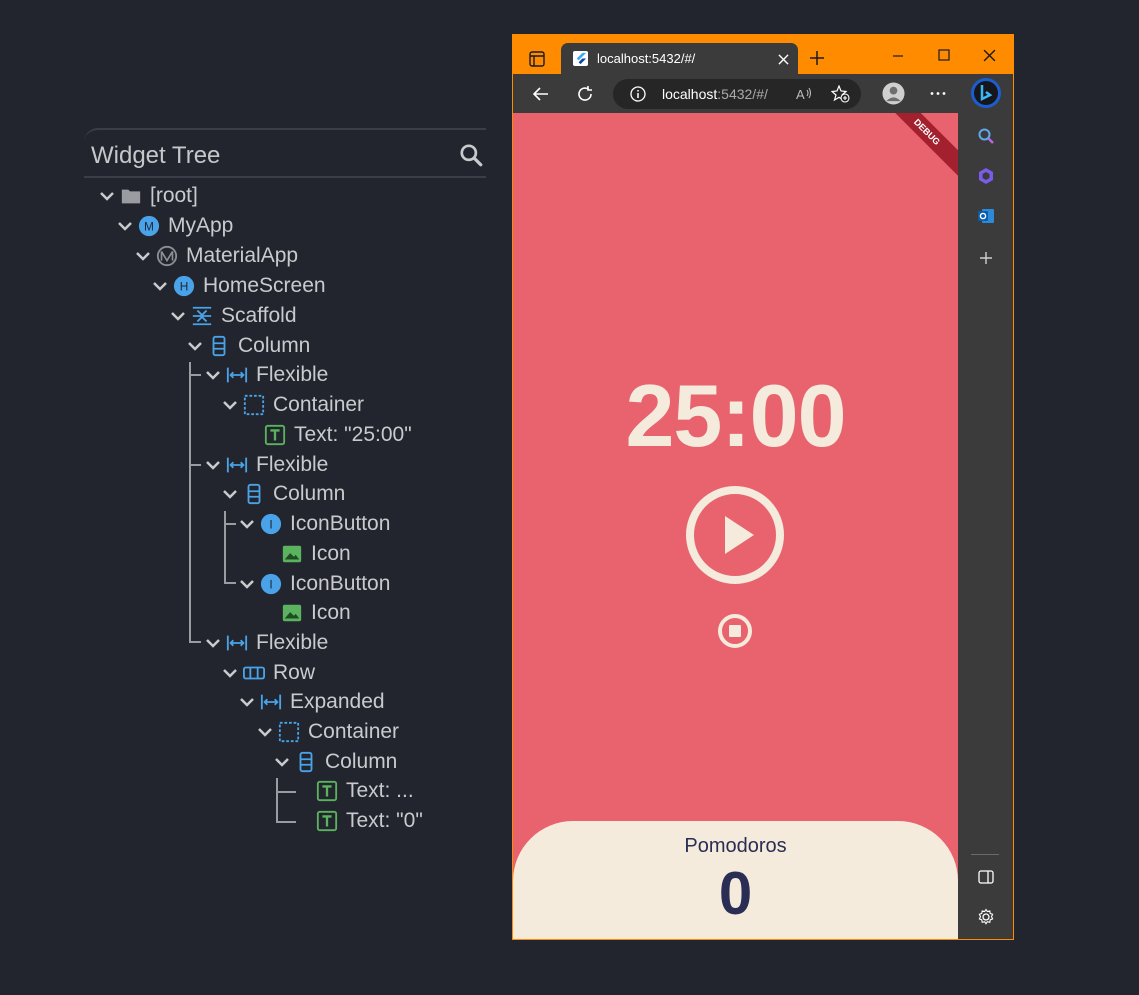 Image resolution: width=1139 pixels, height=995 pixels. Describe the element at coordinates (131, 196) in the screenshot. I see `folder-icon` at that location.